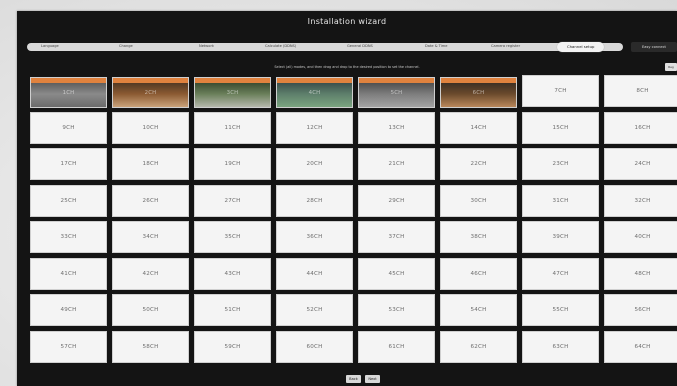 The height and width of the screenshot is (386, 677). What do you see at coordinates (396, 164) in the screenshot?
I see `channel-cell: 21CH` at bounding box center [396, 164].